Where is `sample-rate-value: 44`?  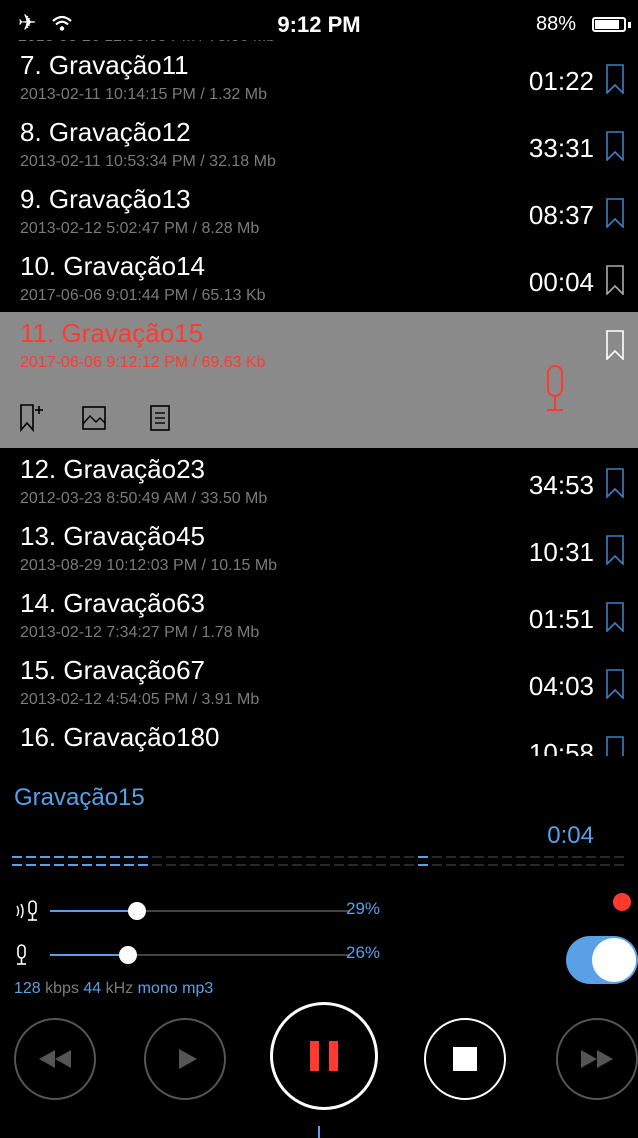
sample-rate-value: 44 is located at coordinates (92, 988).